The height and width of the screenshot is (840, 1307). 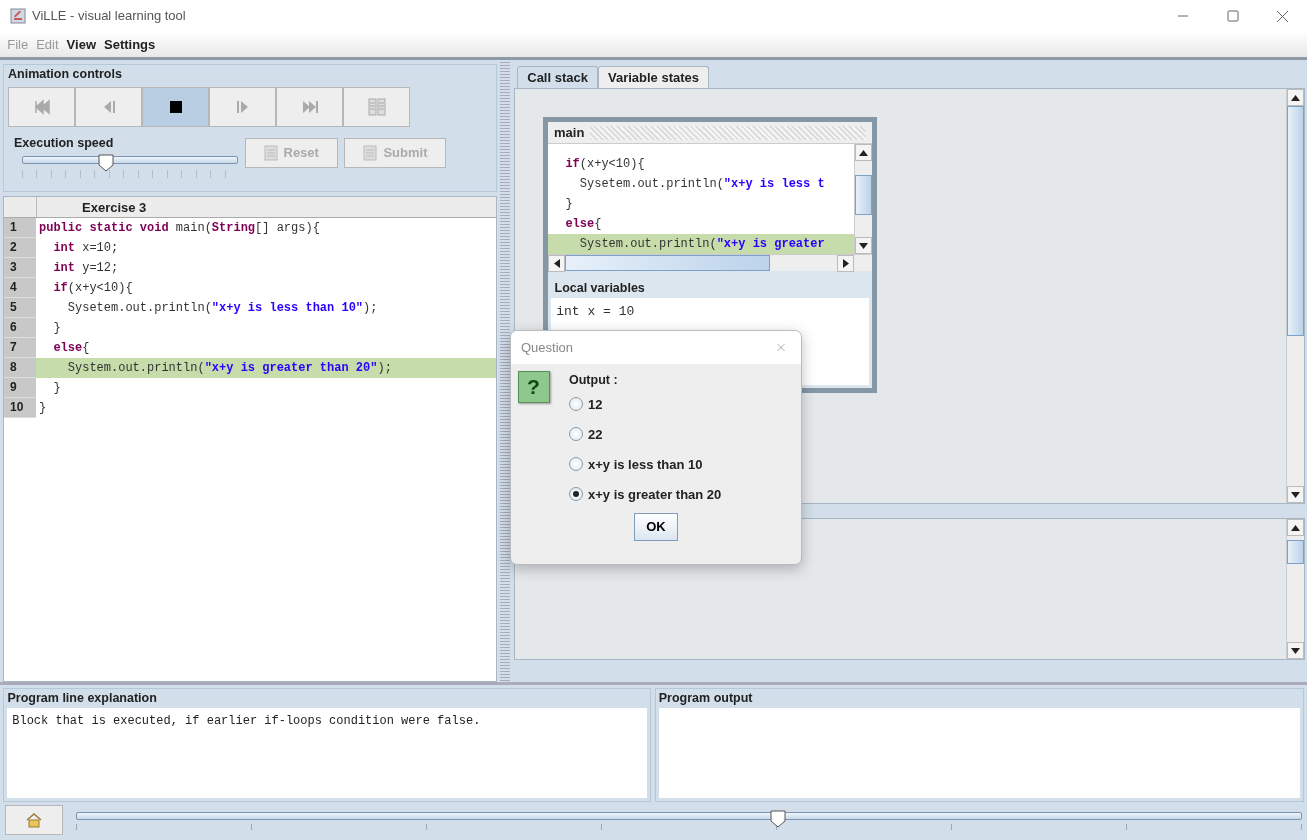 I want to click on group-title: Animation controls, so click(x=65, y=74).